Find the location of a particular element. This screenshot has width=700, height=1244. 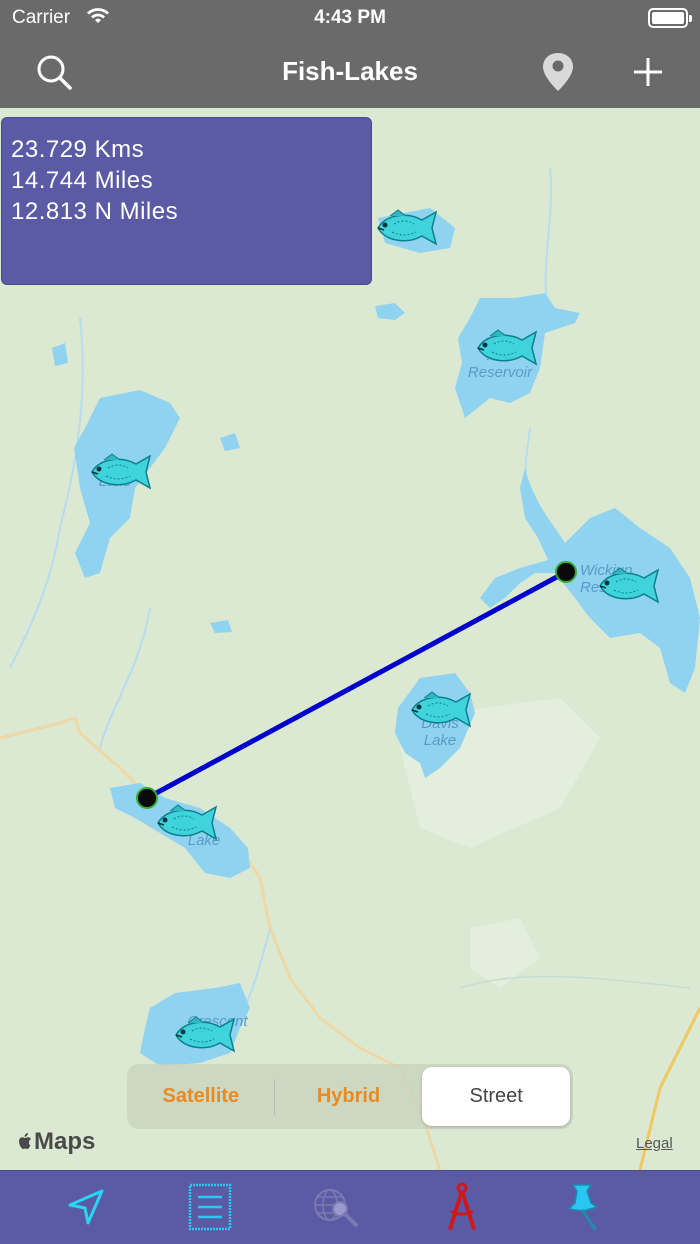

tab-web-search is located at coordinates (336, 1207).